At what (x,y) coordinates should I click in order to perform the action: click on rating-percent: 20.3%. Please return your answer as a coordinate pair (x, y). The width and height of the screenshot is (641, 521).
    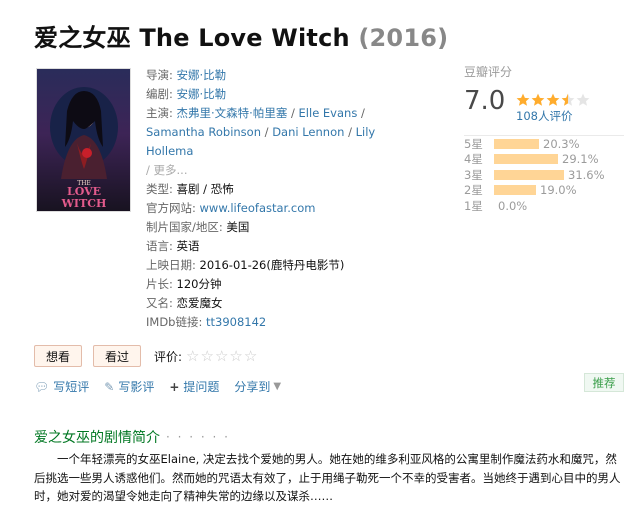
    Looking at the image, I should click on (561, 143).